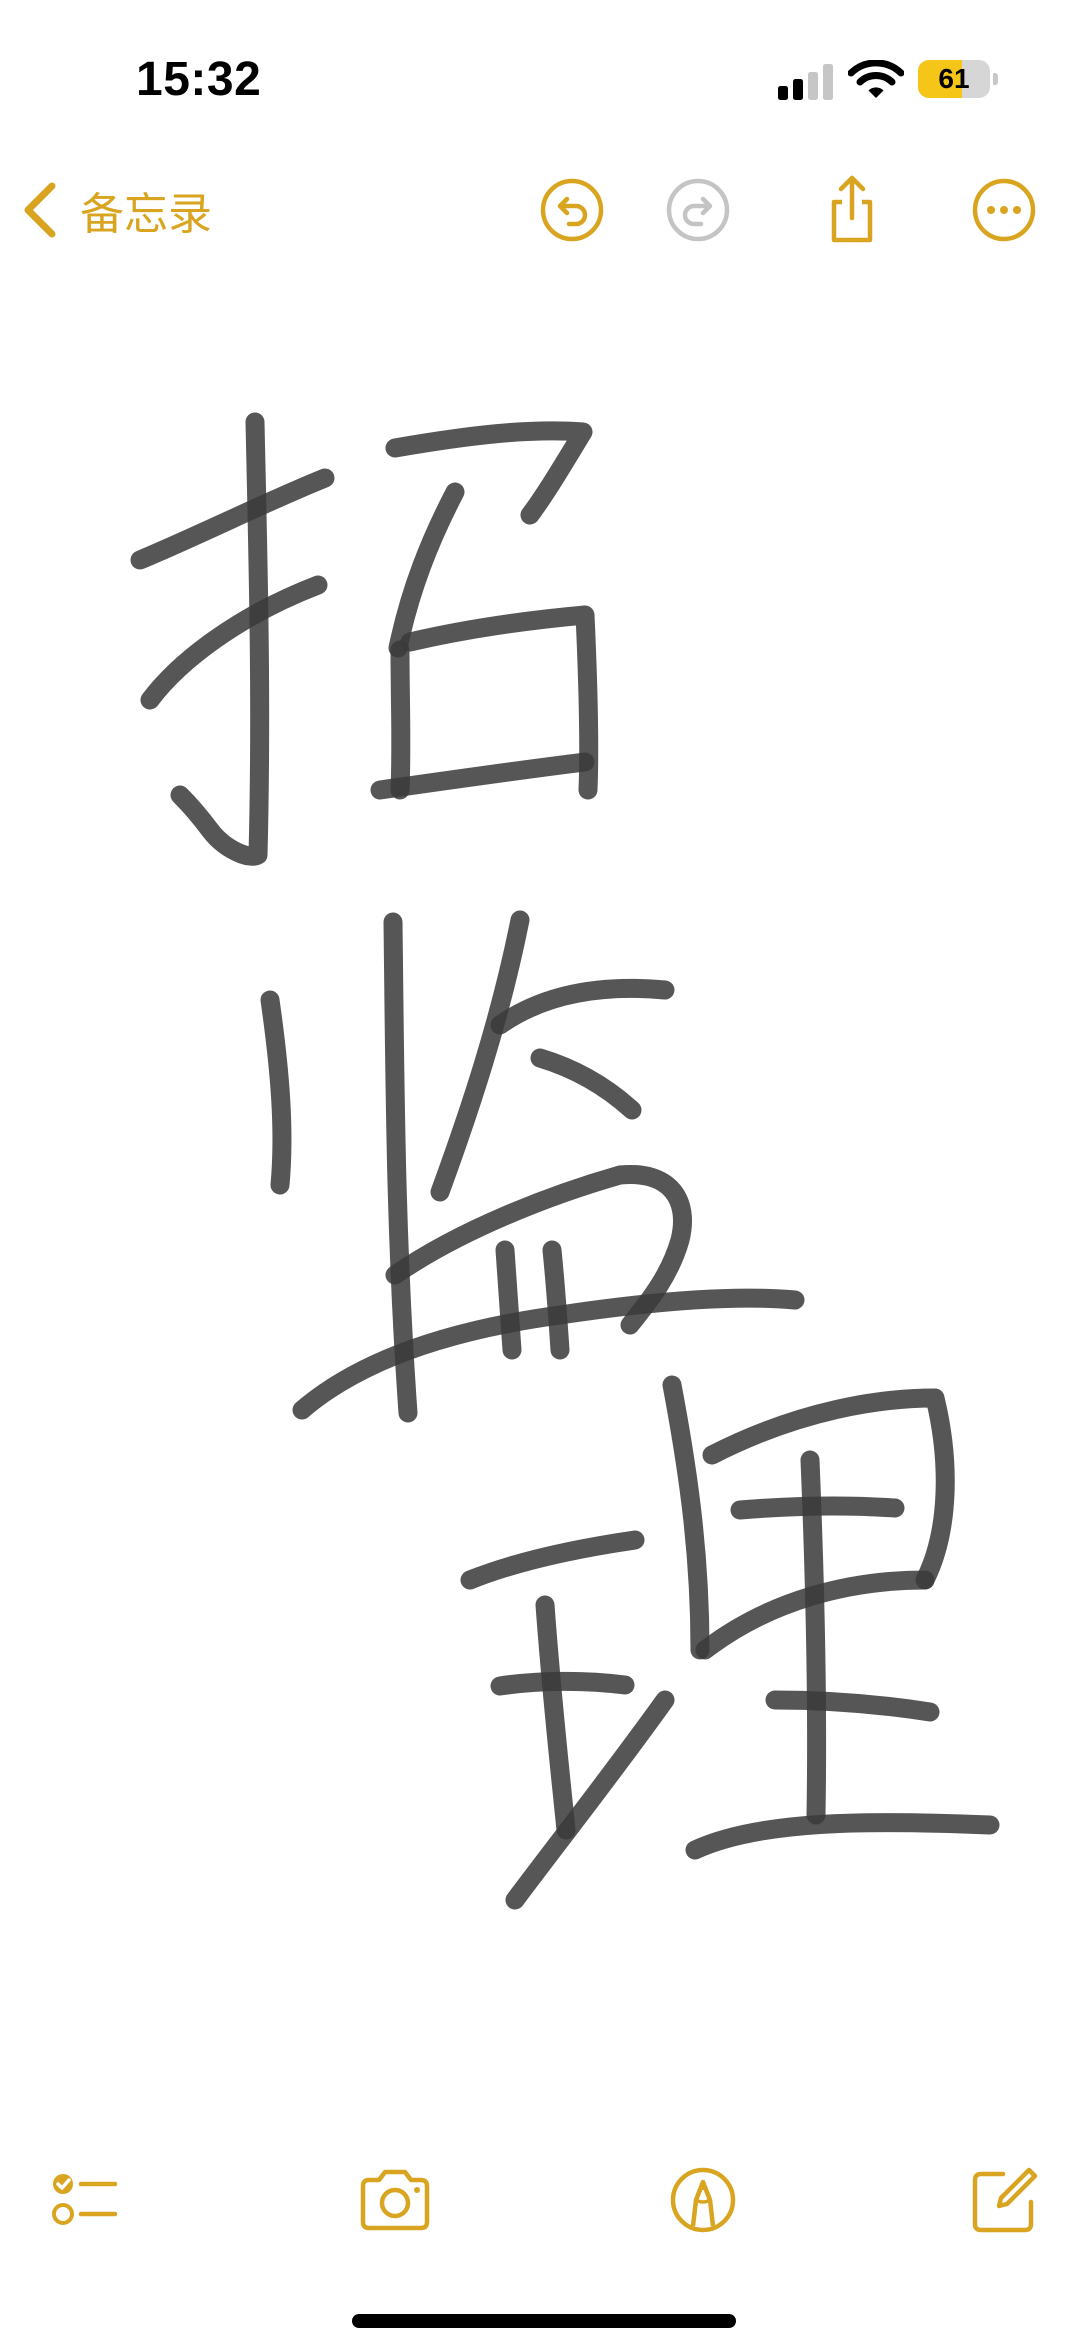 The width and height of the screenshot is (1080, 2341). I want to click on back-button-label: 备忘录, so click(146, 214).